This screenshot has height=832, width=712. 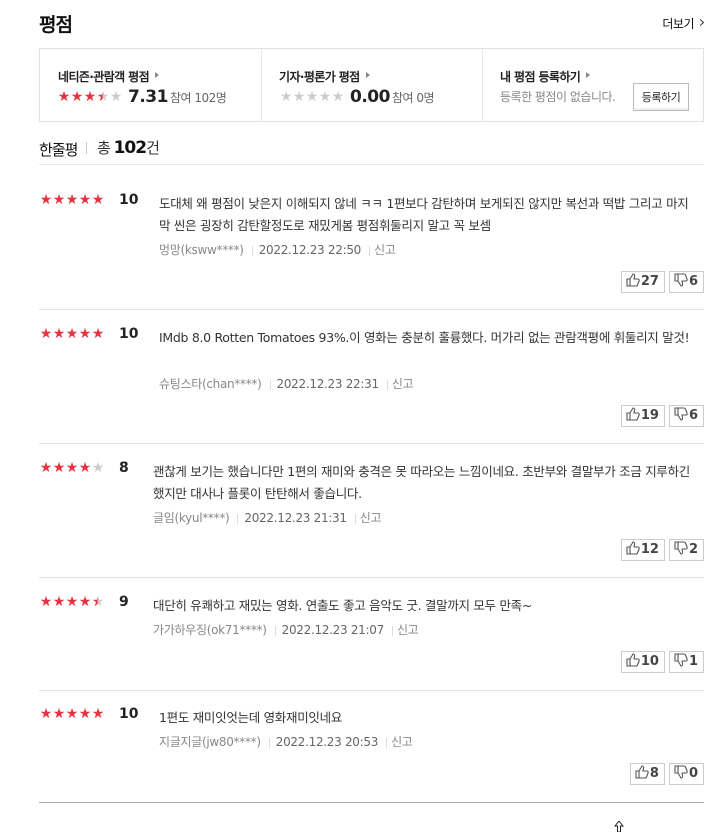 What do you see at coordinates (128, 147) in the screenshot?
I see `reviews-total: 총 102건` at bounding box center [128, 147].